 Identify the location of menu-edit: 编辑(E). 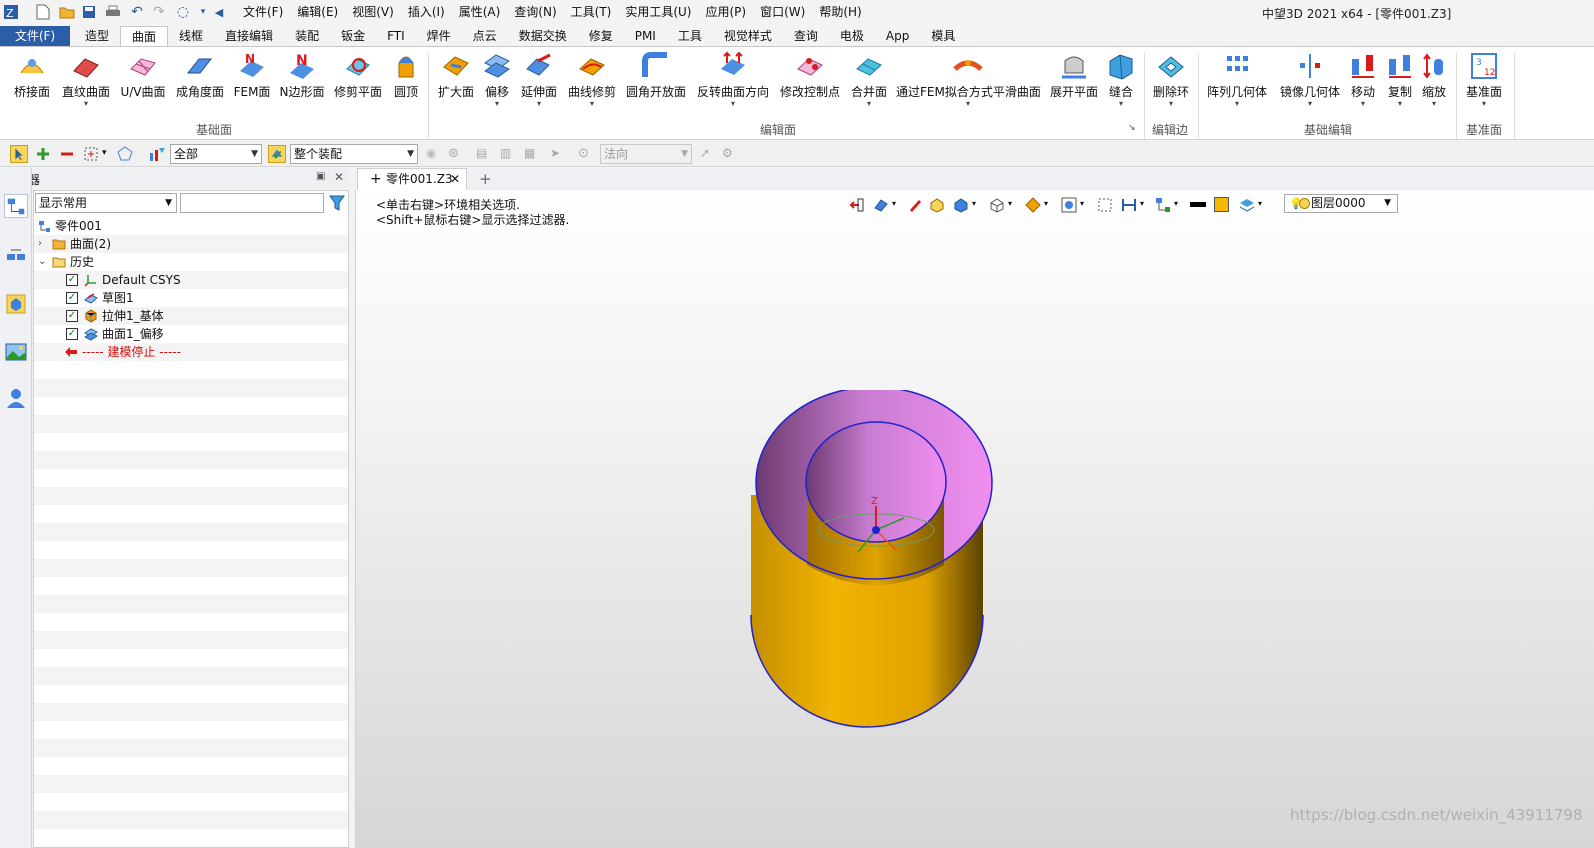
(317, 12).